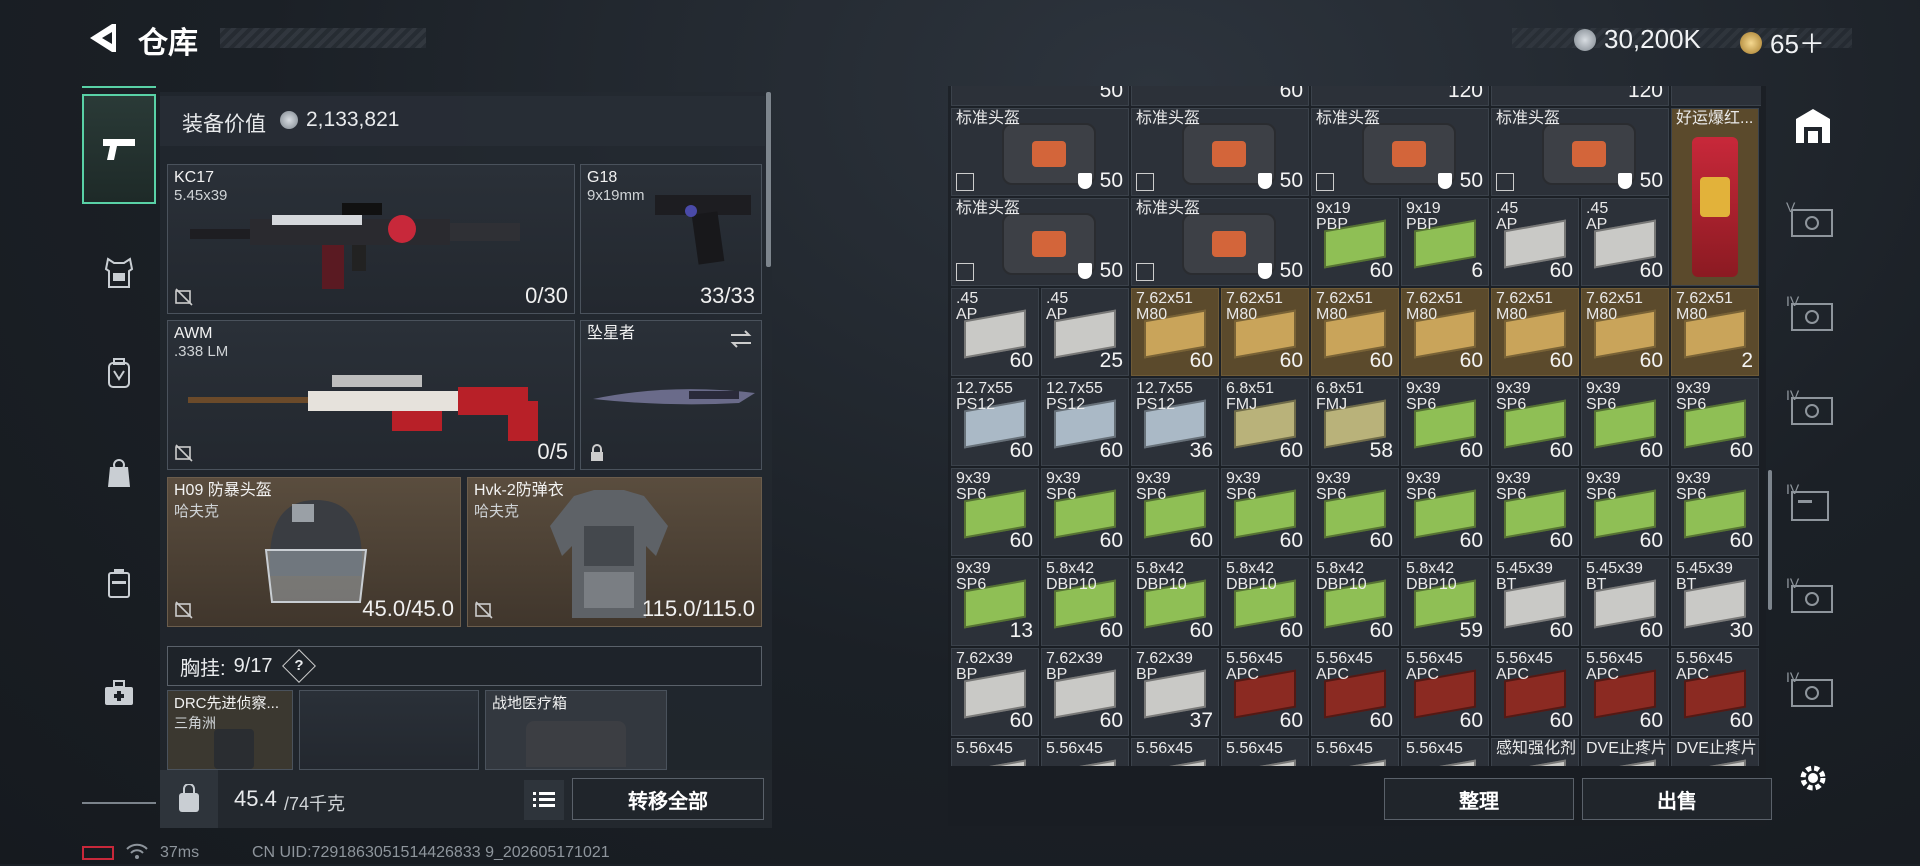 The image size is (1920, 866). Describe the element at coordinates (119, 273) in the screenshot. I see `tab-armor` at that location.